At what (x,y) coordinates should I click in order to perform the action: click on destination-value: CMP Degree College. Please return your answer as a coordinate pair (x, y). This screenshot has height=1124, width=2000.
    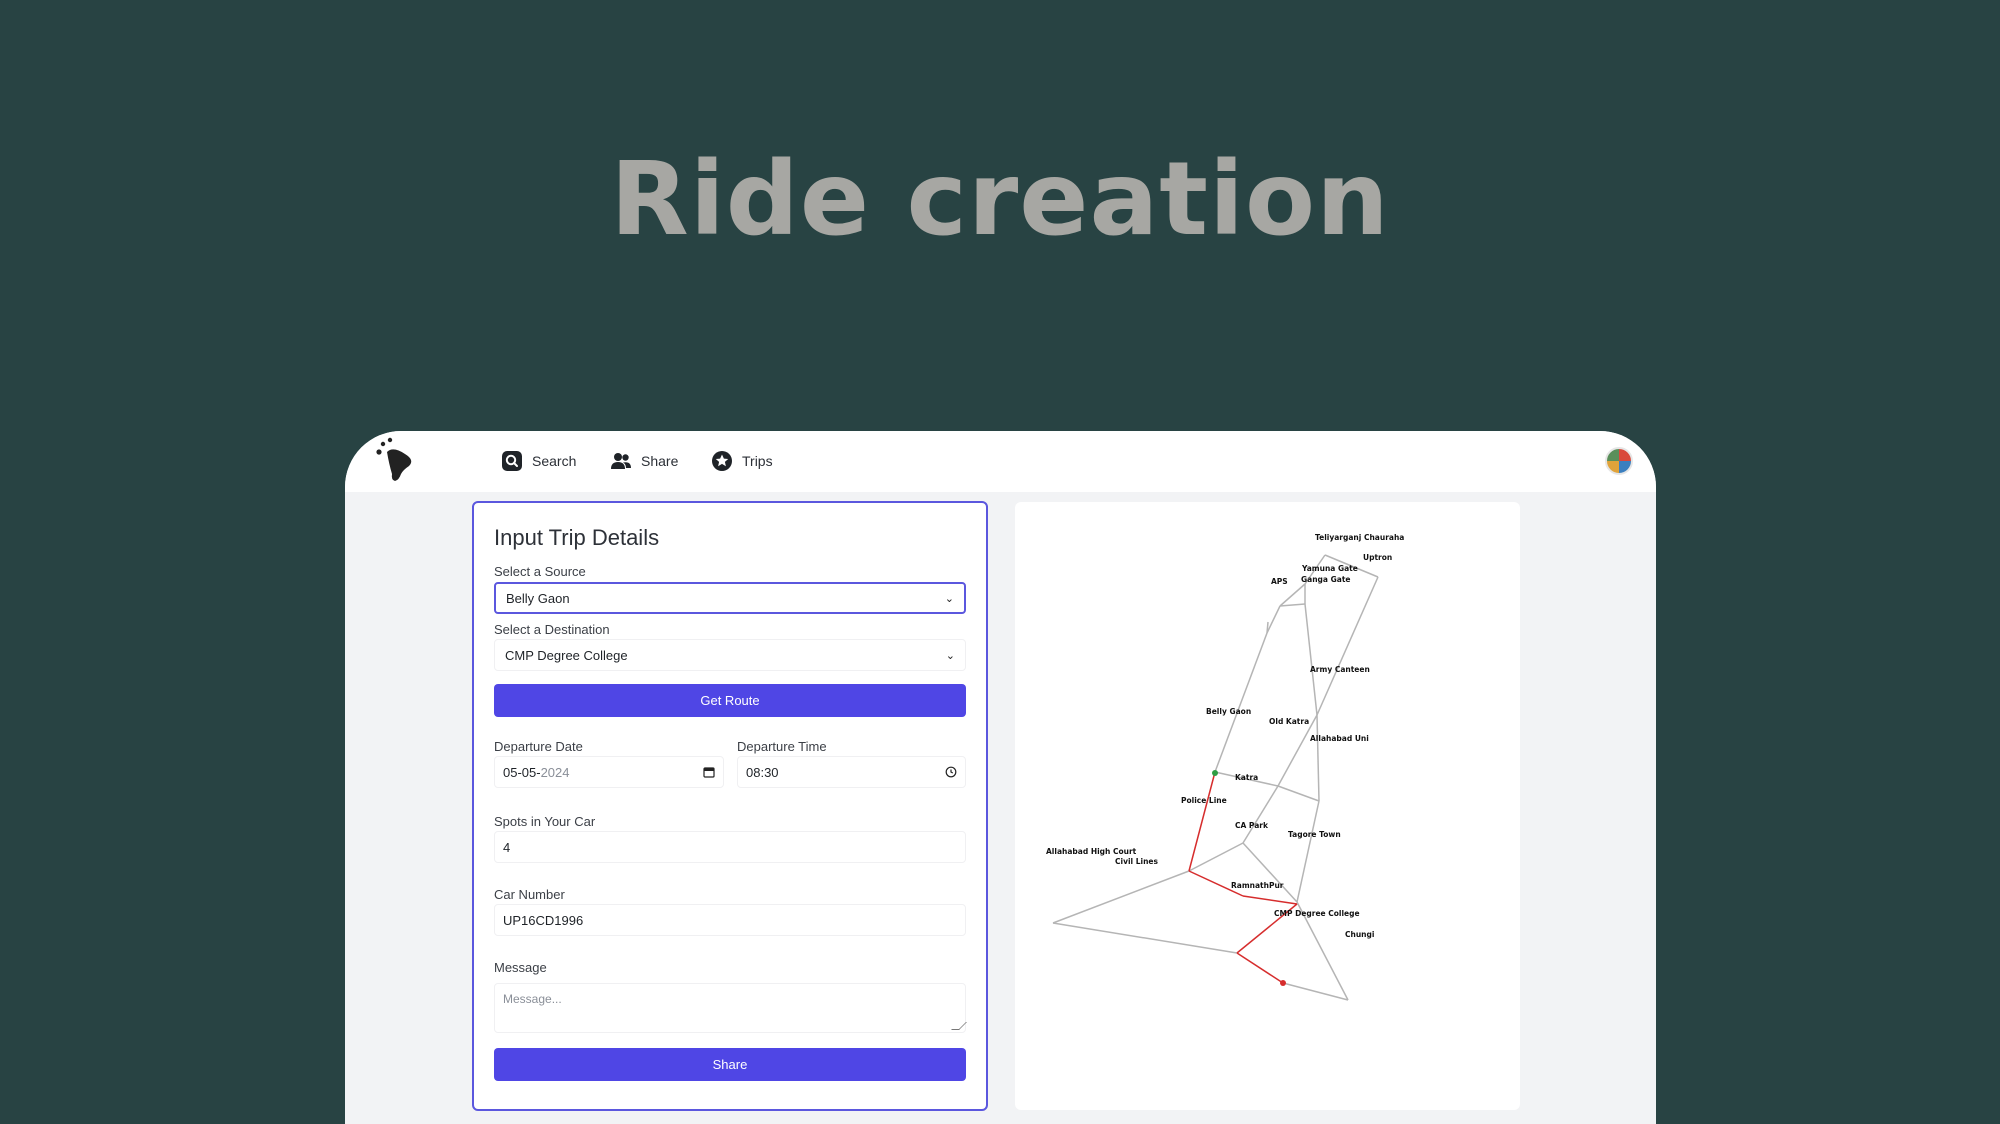
    Looking at the image, I should click on (566, 655).